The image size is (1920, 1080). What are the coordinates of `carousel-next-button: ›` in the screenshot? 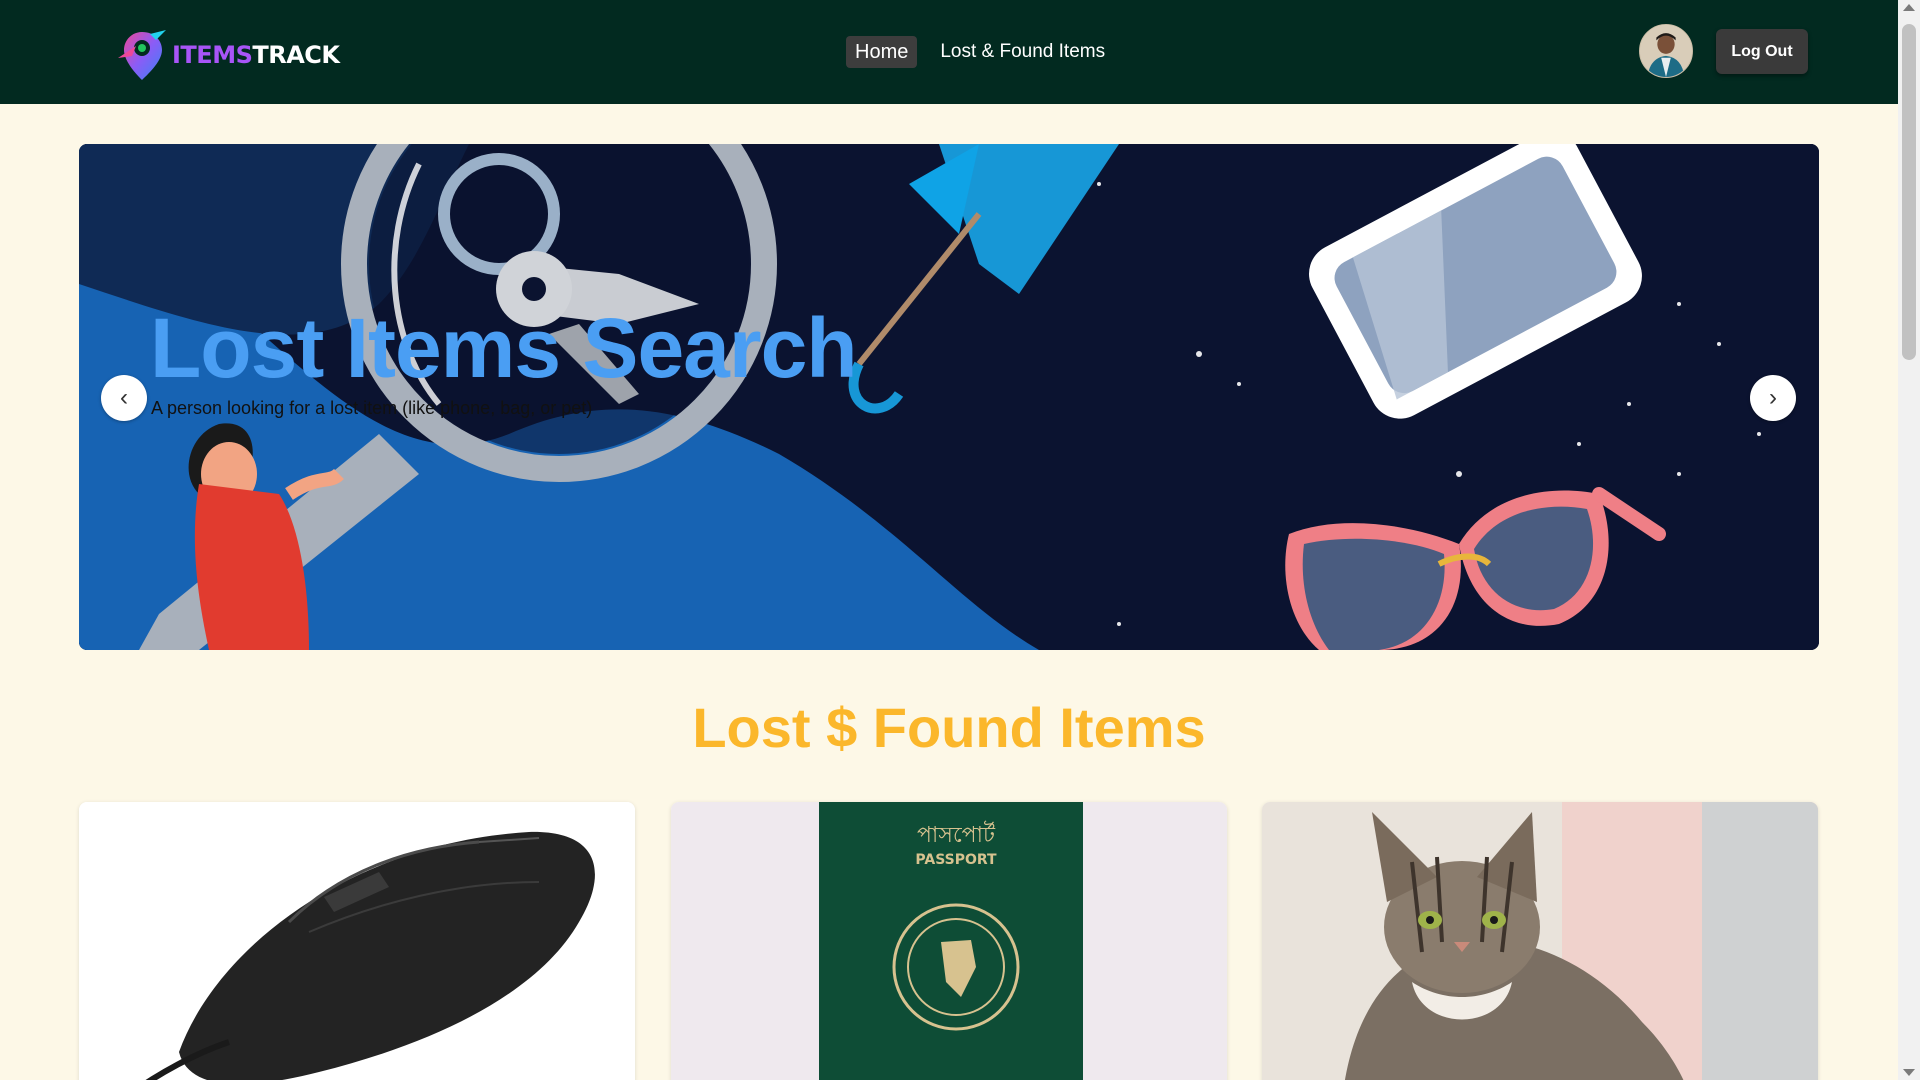 It's located at (1773, 398).